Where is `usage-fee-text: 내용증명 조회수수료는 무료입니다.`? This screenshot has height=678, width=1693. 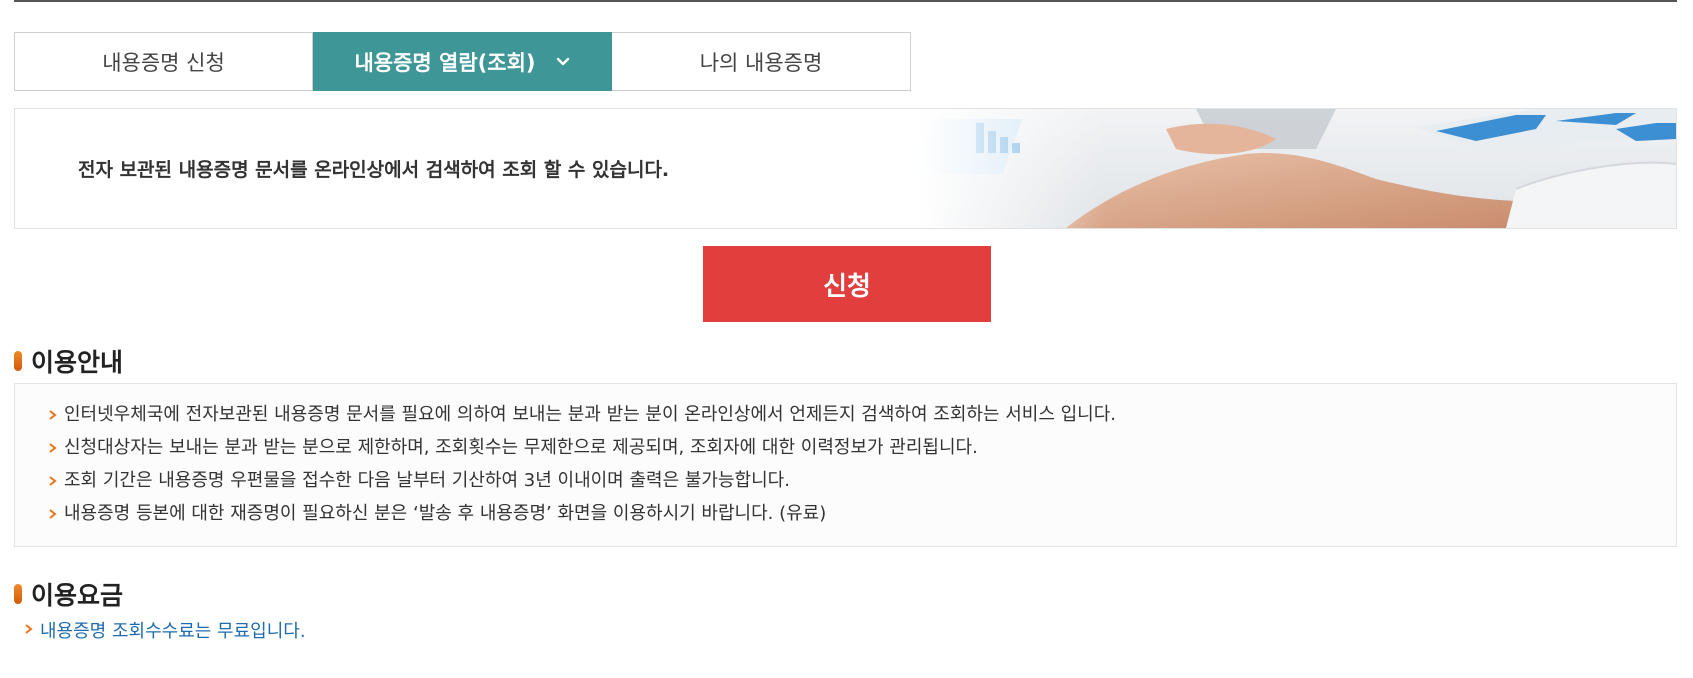 usage-fee-text: 내용증명 조회수수료는 무료입니다. is located at coordinates (165, 630).